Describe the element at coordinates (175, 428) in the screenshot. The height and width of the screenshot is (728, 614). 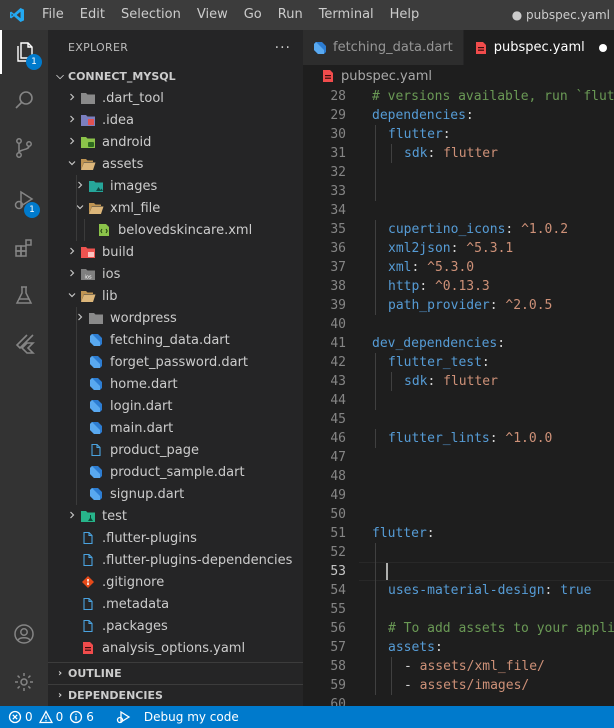
I see `file-item-main-dart: main.dart` at that location.